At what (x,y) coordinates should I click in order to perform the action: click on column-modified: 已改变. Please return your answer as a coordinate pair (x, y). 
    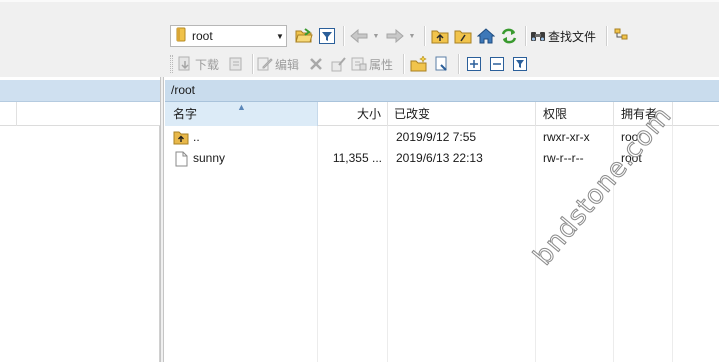
    Looking at the image, I should click on (462, 114).